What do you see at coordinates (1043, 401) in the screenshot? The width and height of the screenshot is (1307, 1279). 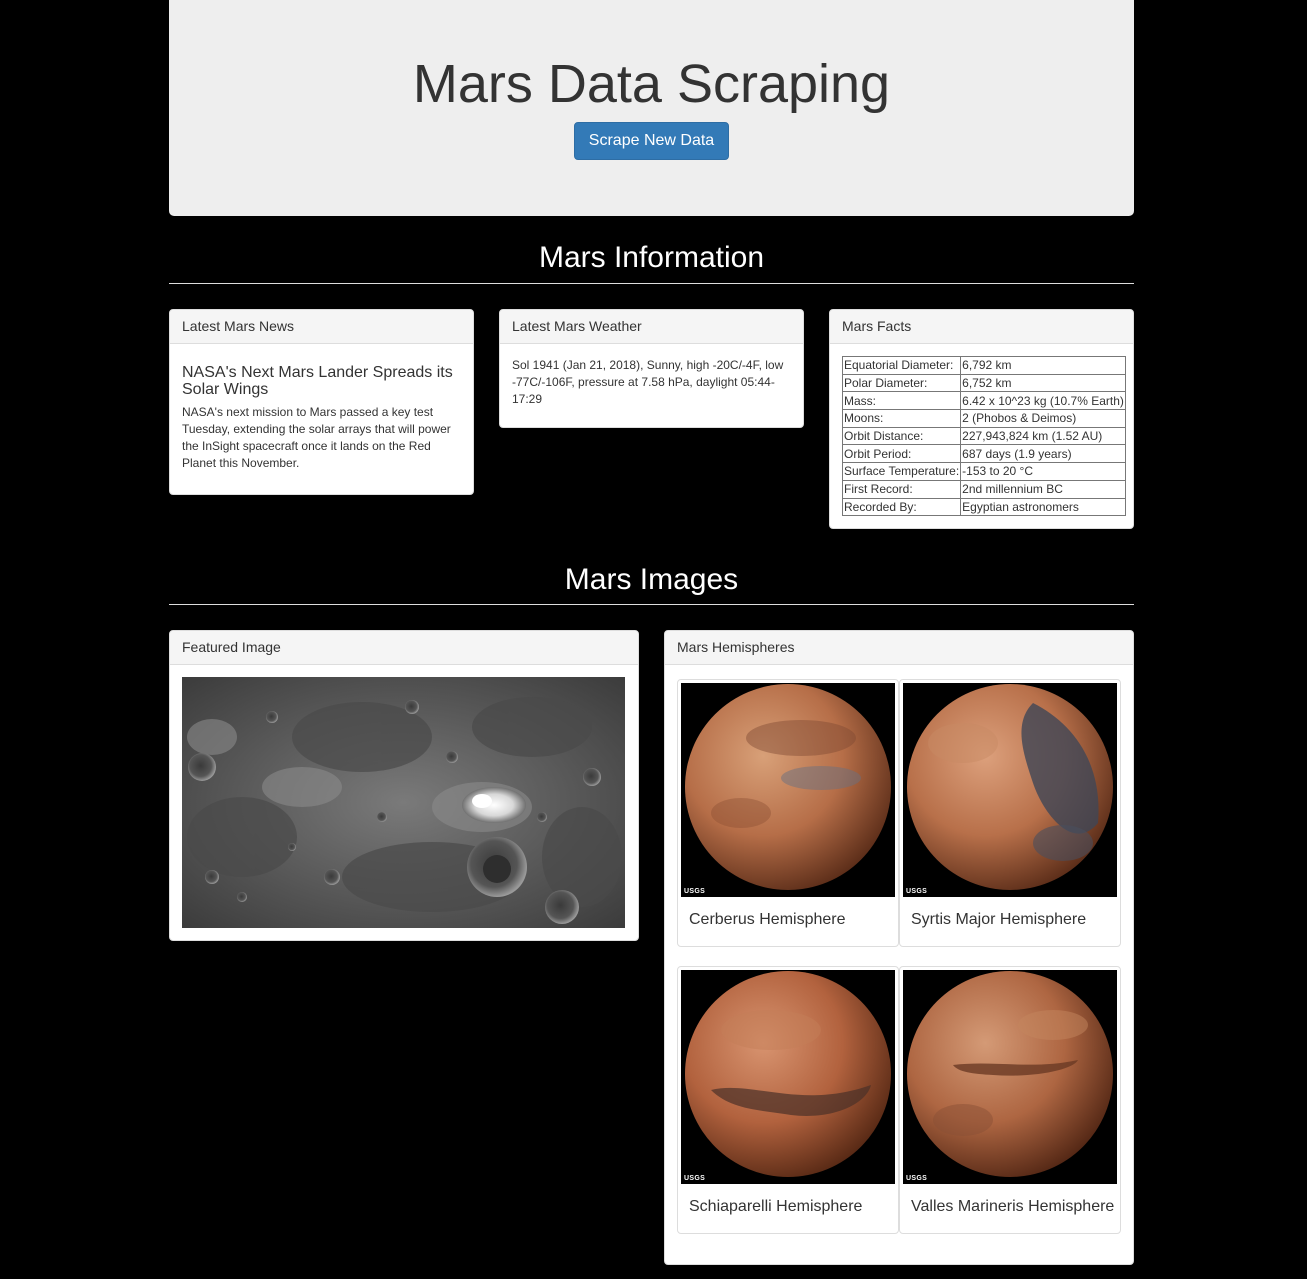 I see `facts-value: 6.42 x 10^23 kg (10.7% Earth)` at bounding box center [1043, 401].